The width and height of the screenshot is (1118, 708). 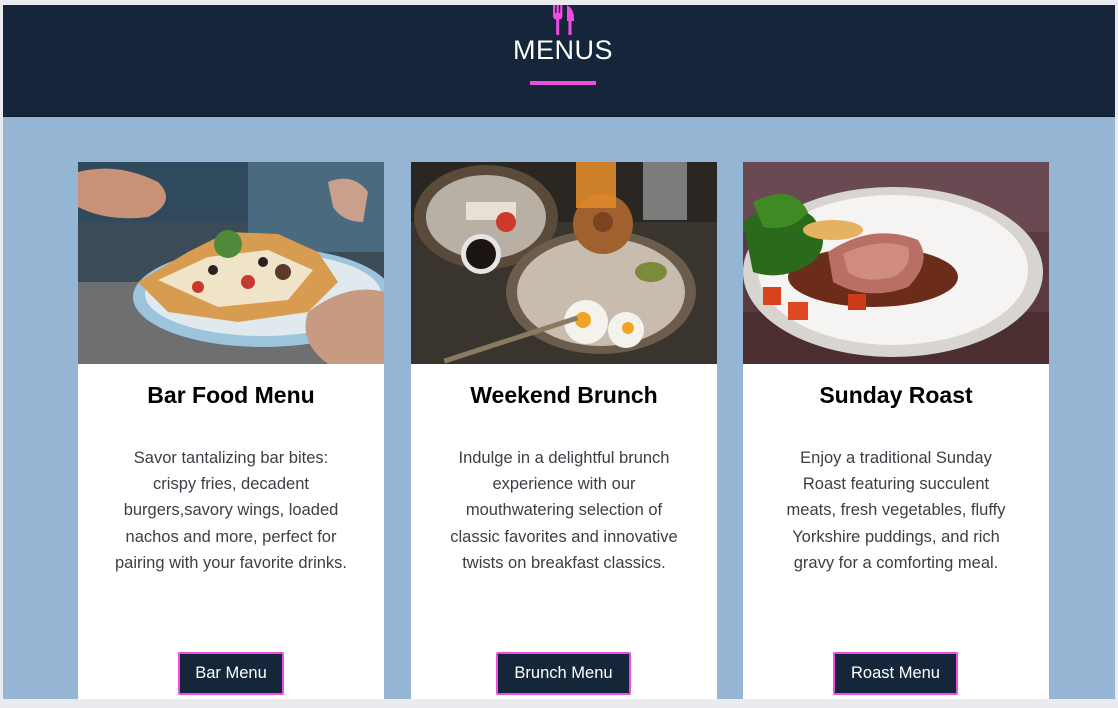 I want to click on brunch-photo, so click(x=564, y=263).